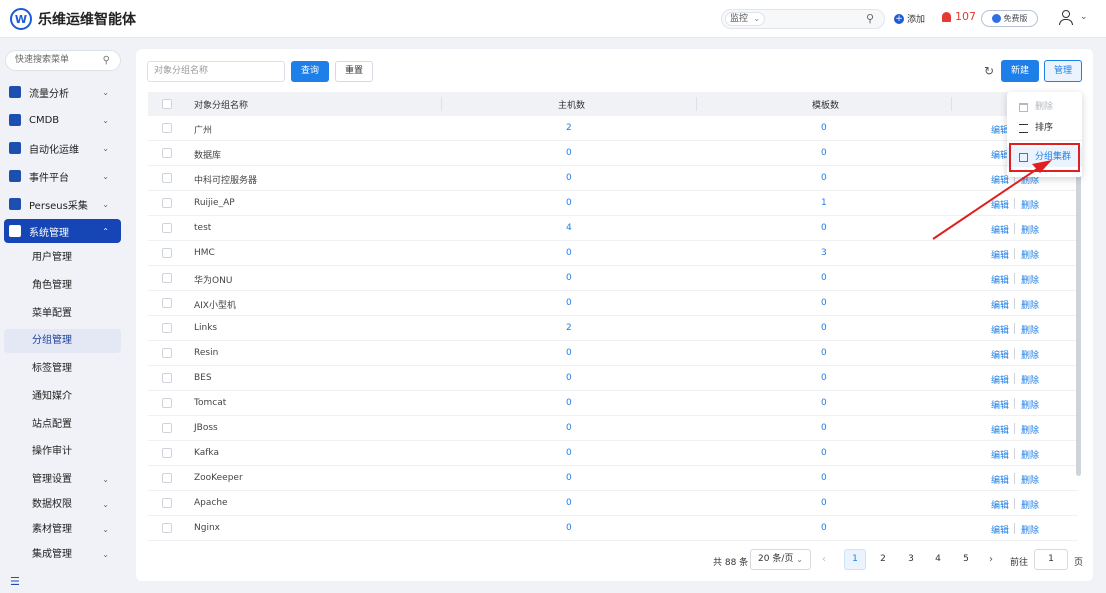 The width and height of the screenshot is (1106, 593). What do you see at coordinates (62, 286) in the screenshot?
I see `sidebar-item-roles: 角色管理` at bounding box center [62, 286].